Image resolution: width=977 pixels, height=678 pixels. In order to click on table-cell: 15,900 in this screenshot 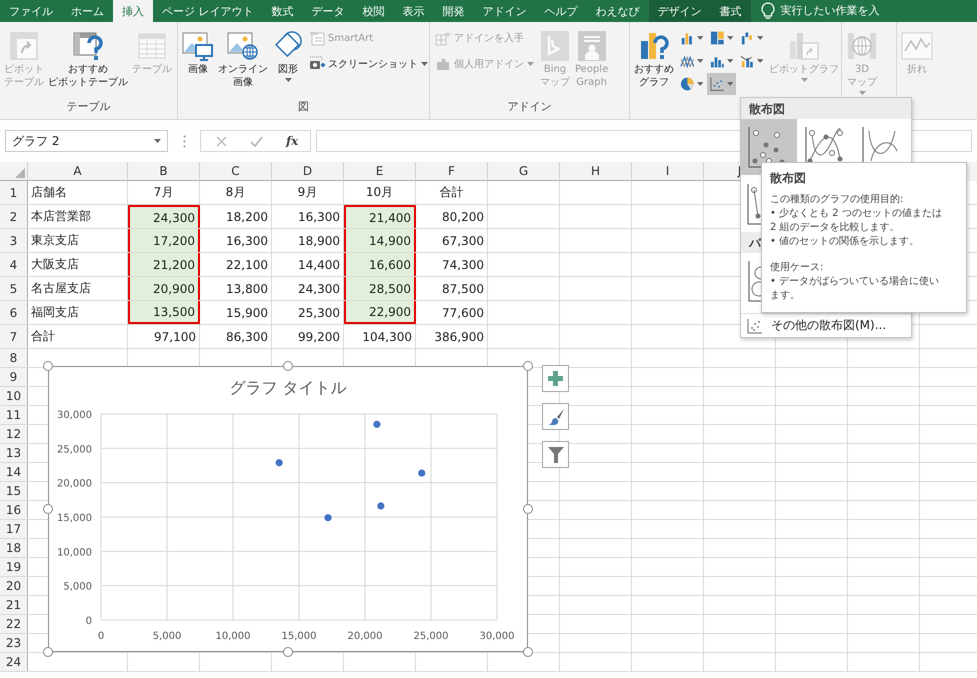, I will do `click(236, 312)`.